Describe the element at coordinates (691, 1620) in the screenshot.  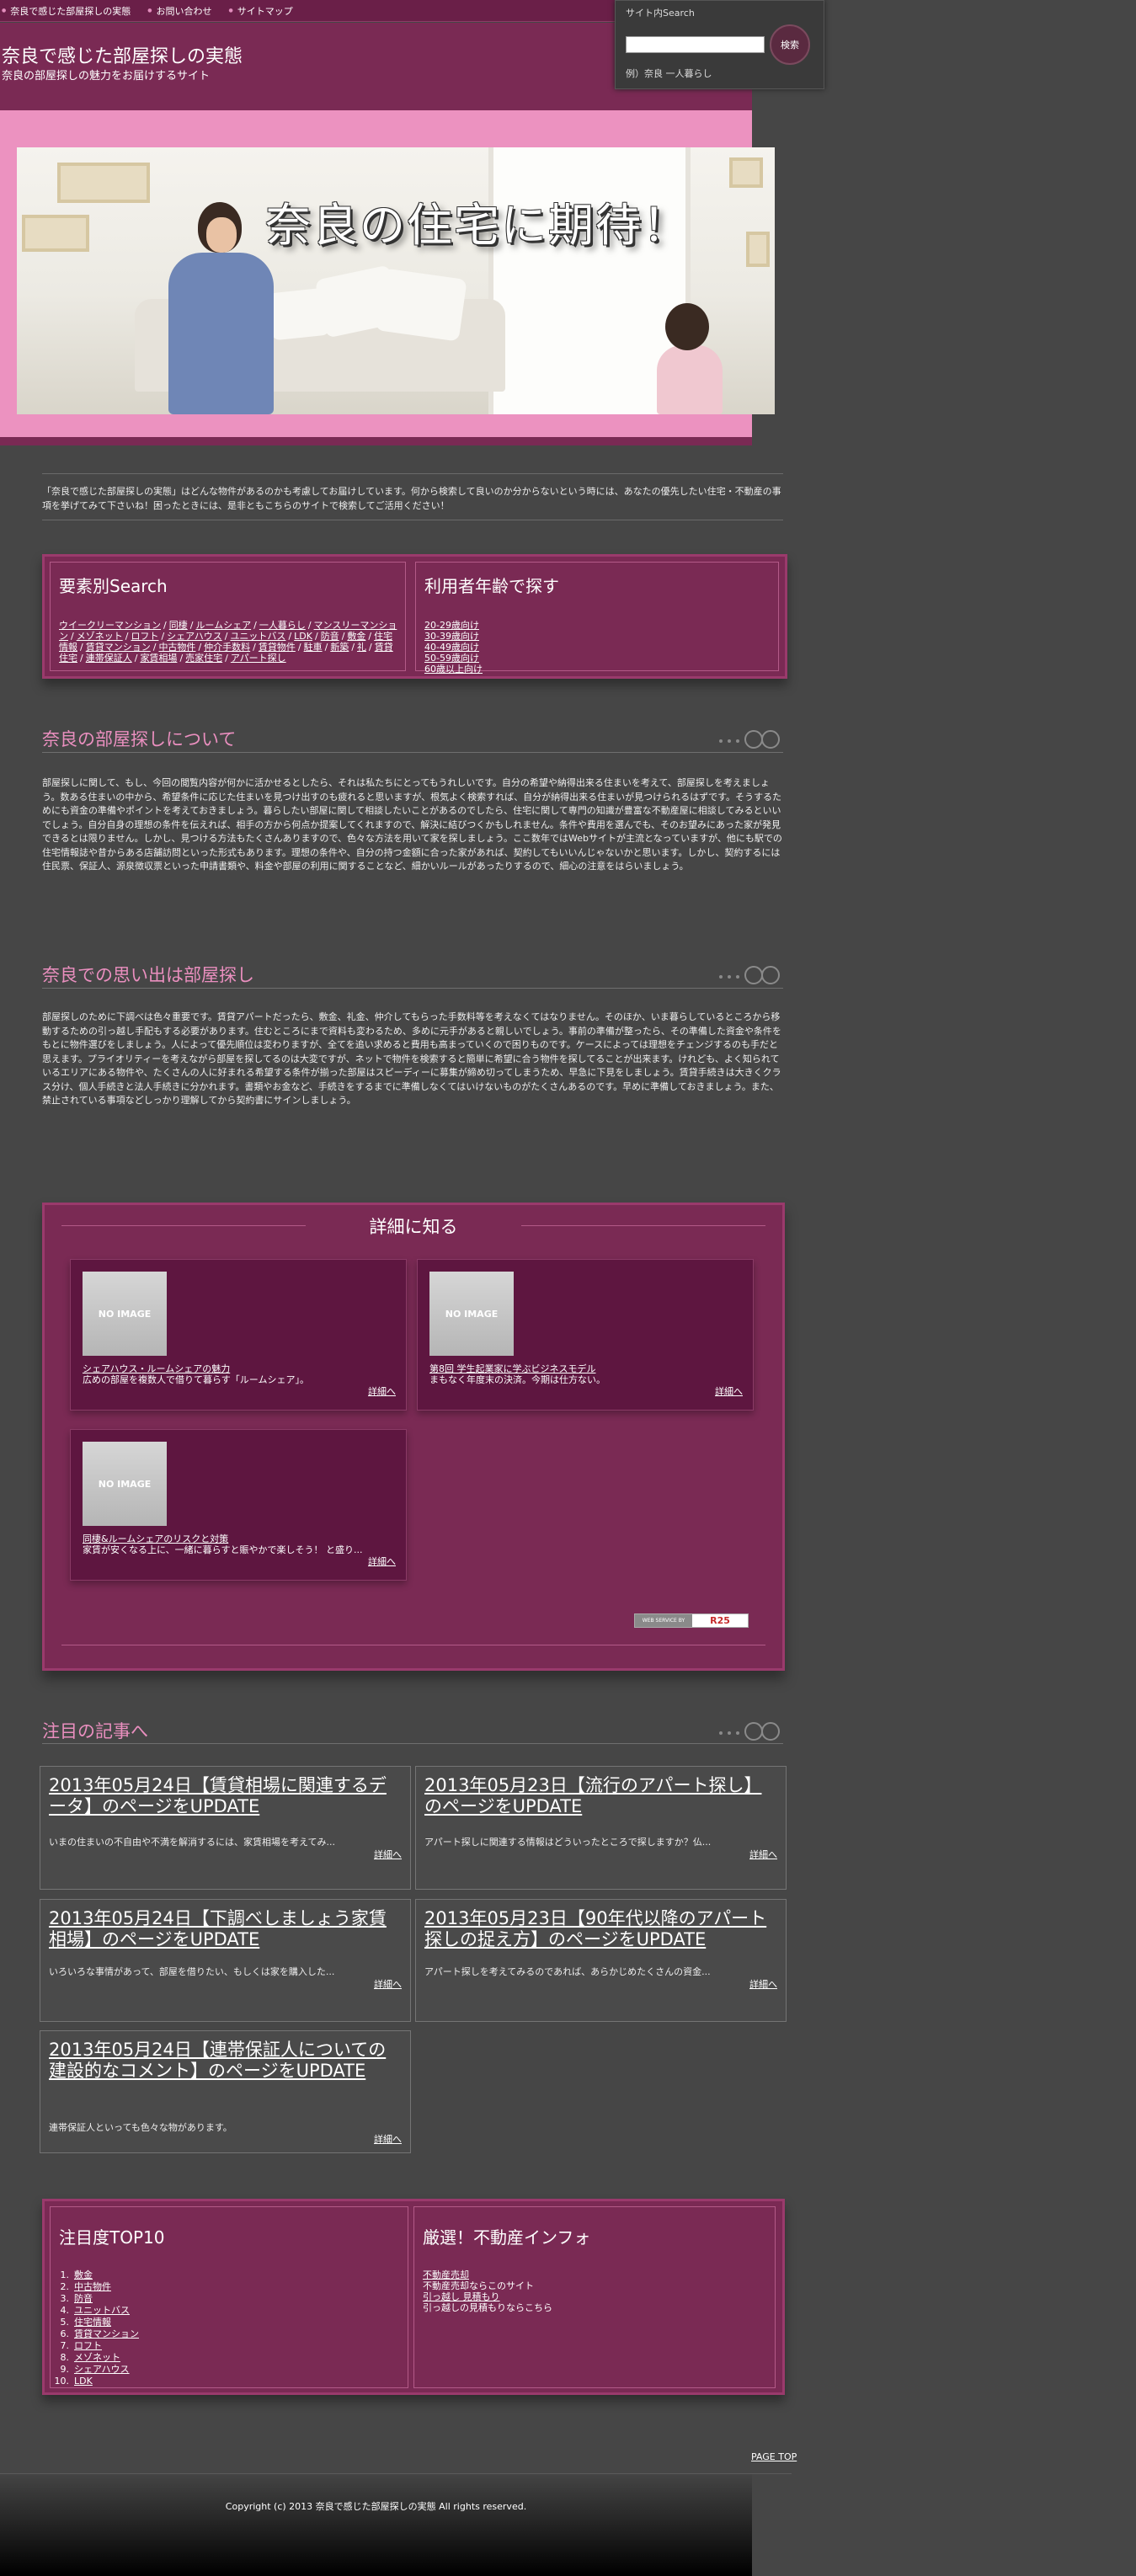
I see `powered-by-badge: WEB SERVICE BY R25` at that location.